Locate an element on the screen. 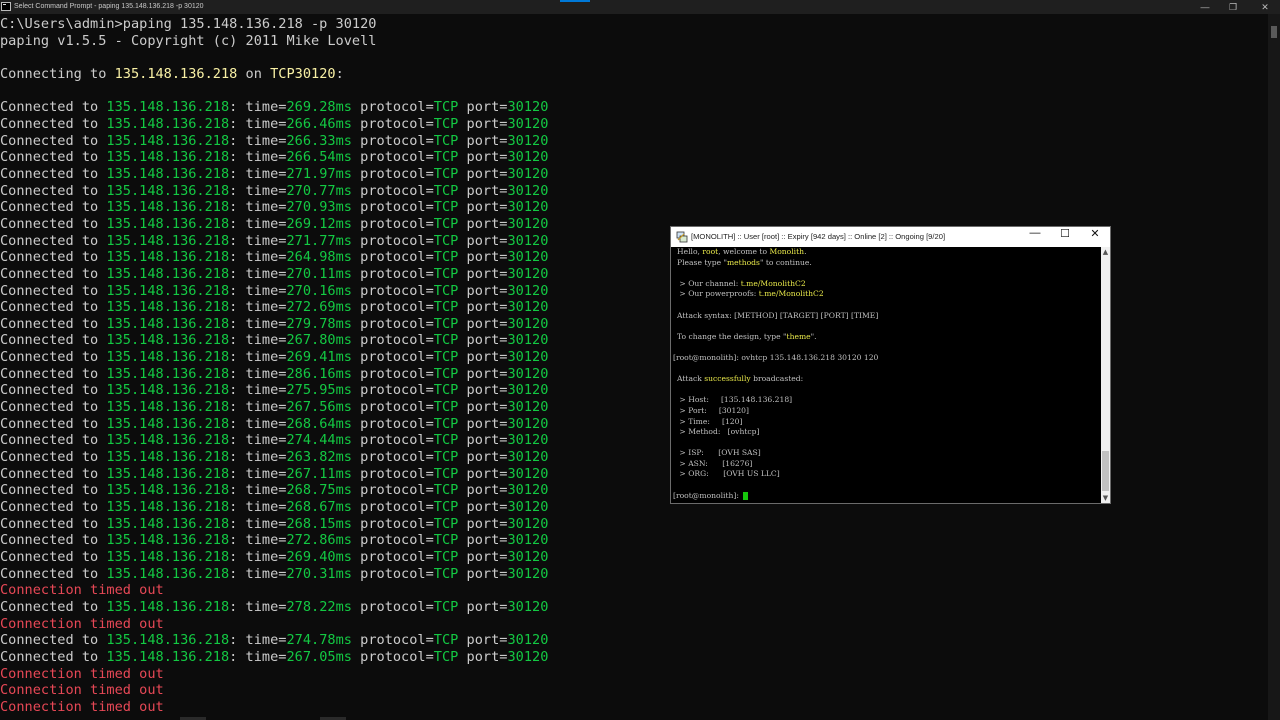  console-scrollbar is located at coordinates (1274, 367).